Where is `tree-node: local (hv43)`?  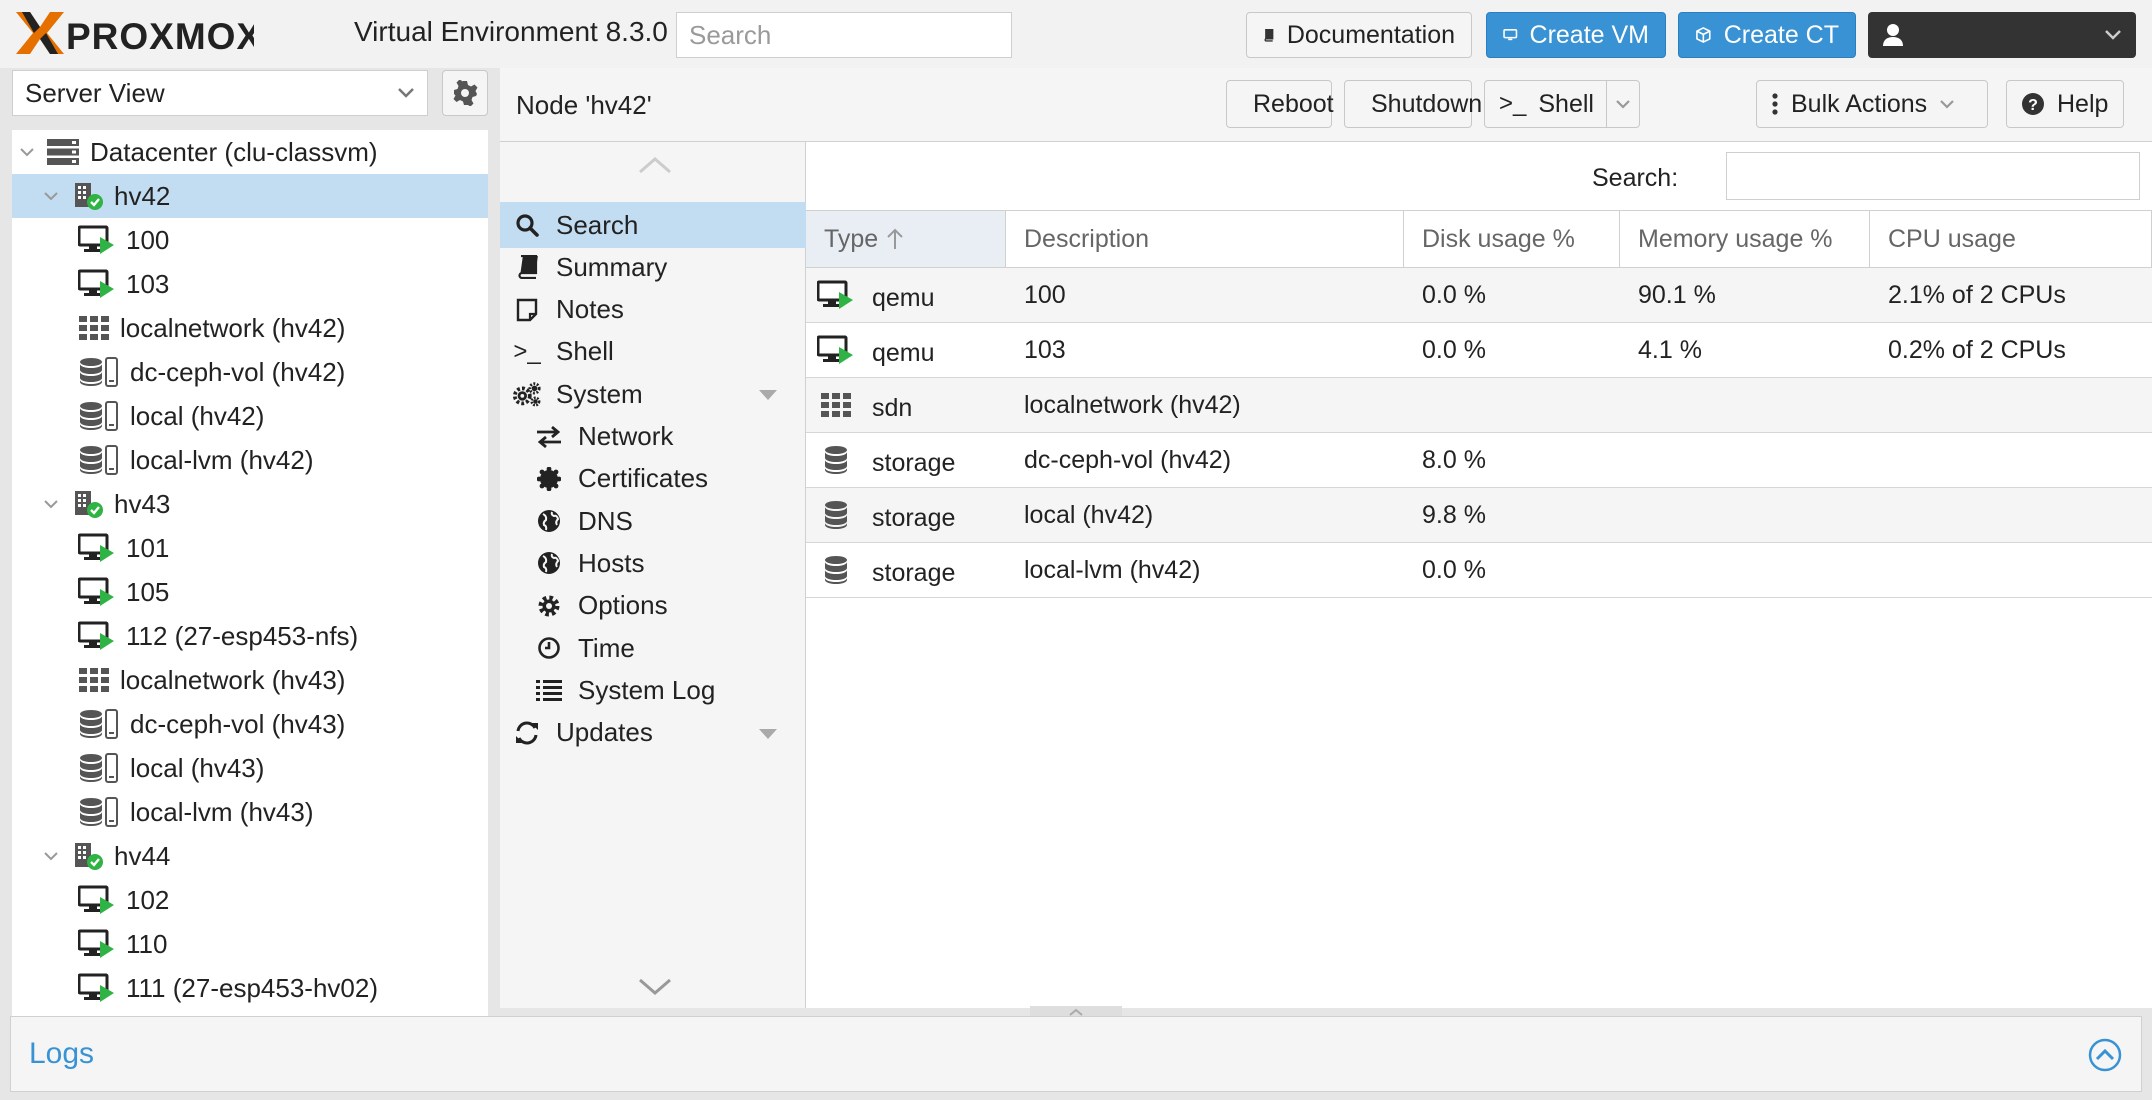 tree-node: local (hv43) is located at coordinates (250, 768).